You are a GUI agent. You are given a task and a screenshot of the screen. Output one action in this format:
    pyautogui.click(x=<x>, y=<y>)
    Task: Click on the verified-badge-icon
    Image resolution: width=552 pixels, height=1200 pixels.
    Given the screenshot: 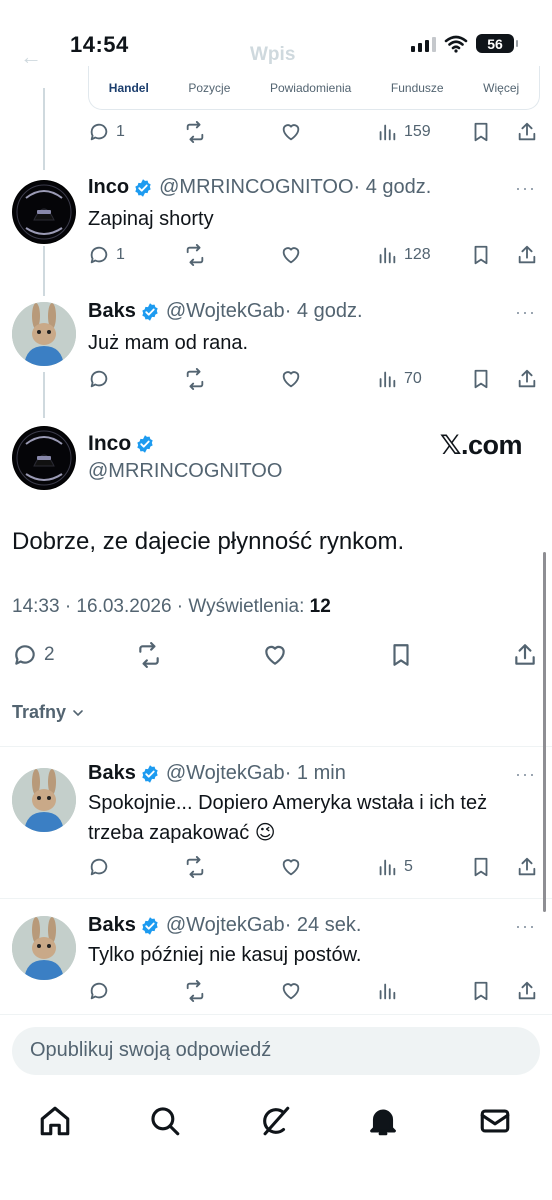 What is the action you would take?
    pyautogui.click(x=150, y=311)
    